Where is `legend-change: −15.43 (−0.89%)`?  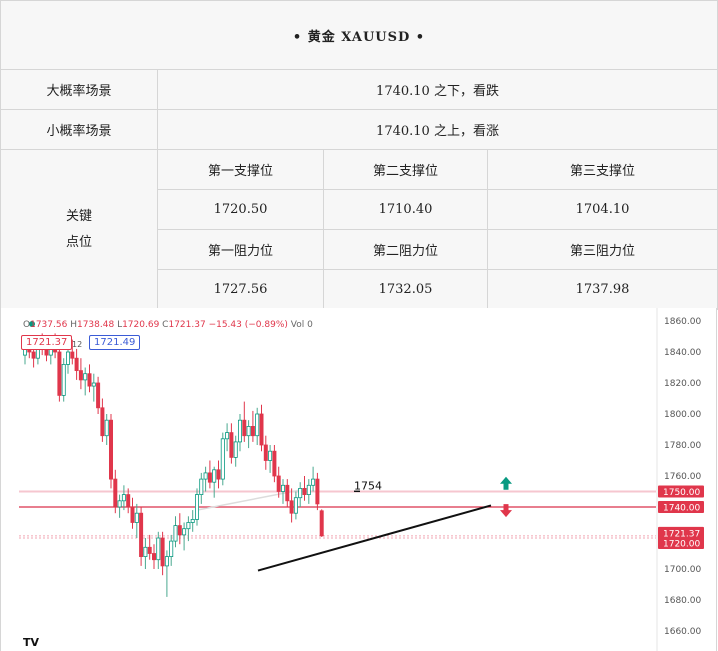 legend-change: −15.43 (−0.89%) is located at coordinates (248, 325).